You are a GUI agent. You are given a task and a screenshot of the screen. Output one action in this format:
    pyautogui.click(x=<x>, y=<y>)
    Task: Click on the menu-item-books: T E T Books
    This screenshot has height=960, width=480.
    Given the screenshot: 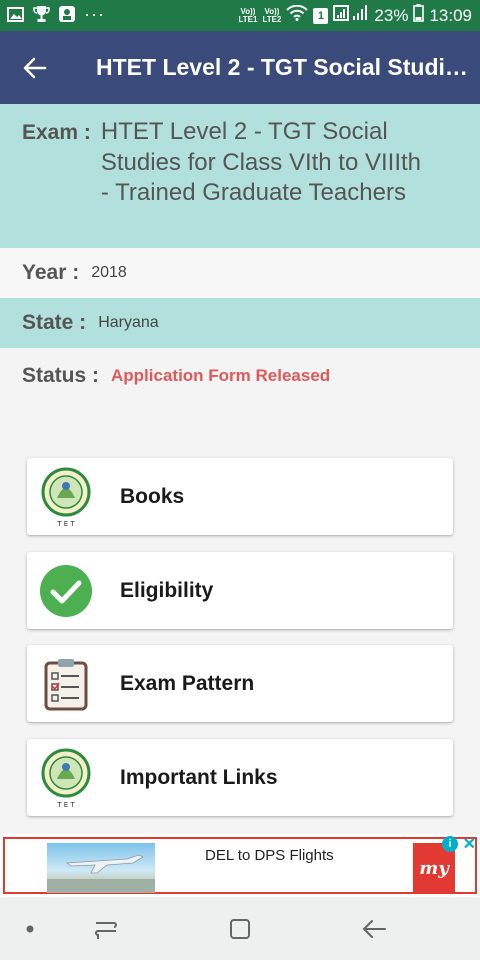 What is the action you would take?
    pyautogui.click(x=240, y=496)
    